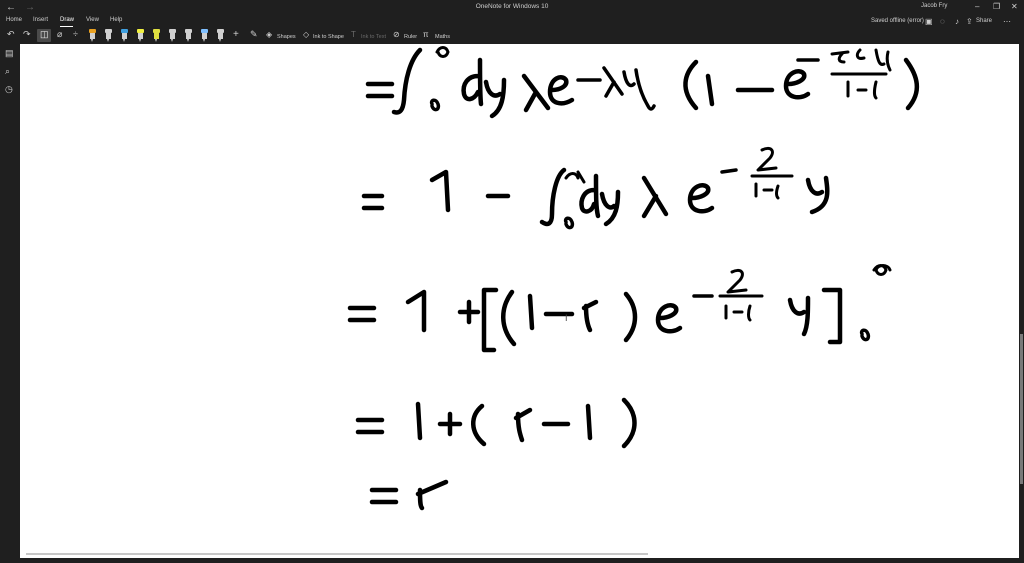  Describe the element at coordinates (306, 34) in the screenshot. I see `ink-to-shape-icon: ◇` at that location.